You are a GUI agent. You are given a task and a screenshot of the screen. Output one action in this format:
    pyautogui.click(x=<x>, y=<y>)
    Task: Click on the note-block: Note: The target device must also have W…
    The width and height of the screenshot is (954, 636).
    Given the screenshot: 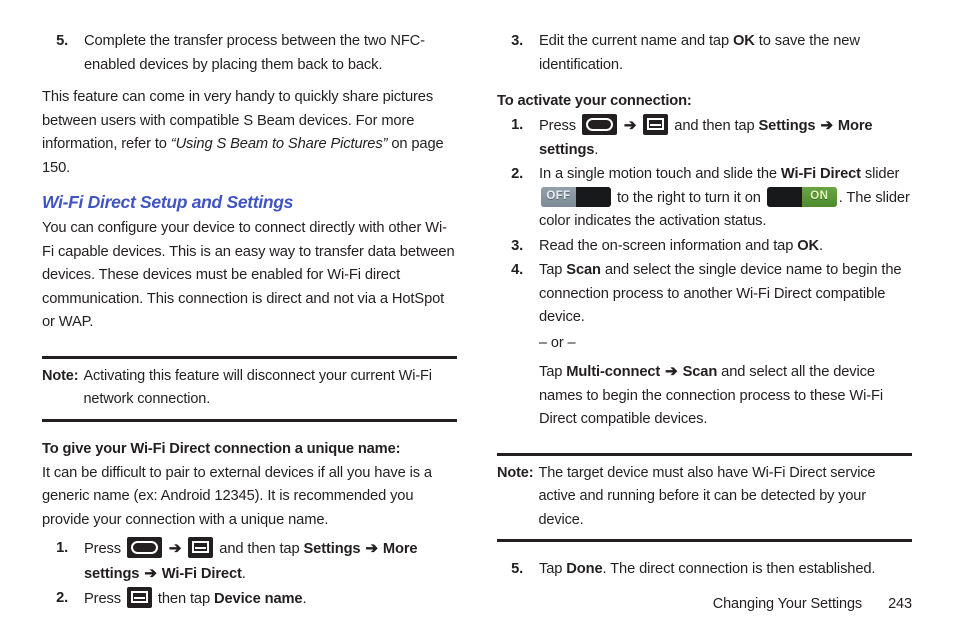 What is the action you would take?
    pyautogui.click(x=704, y=498)
    